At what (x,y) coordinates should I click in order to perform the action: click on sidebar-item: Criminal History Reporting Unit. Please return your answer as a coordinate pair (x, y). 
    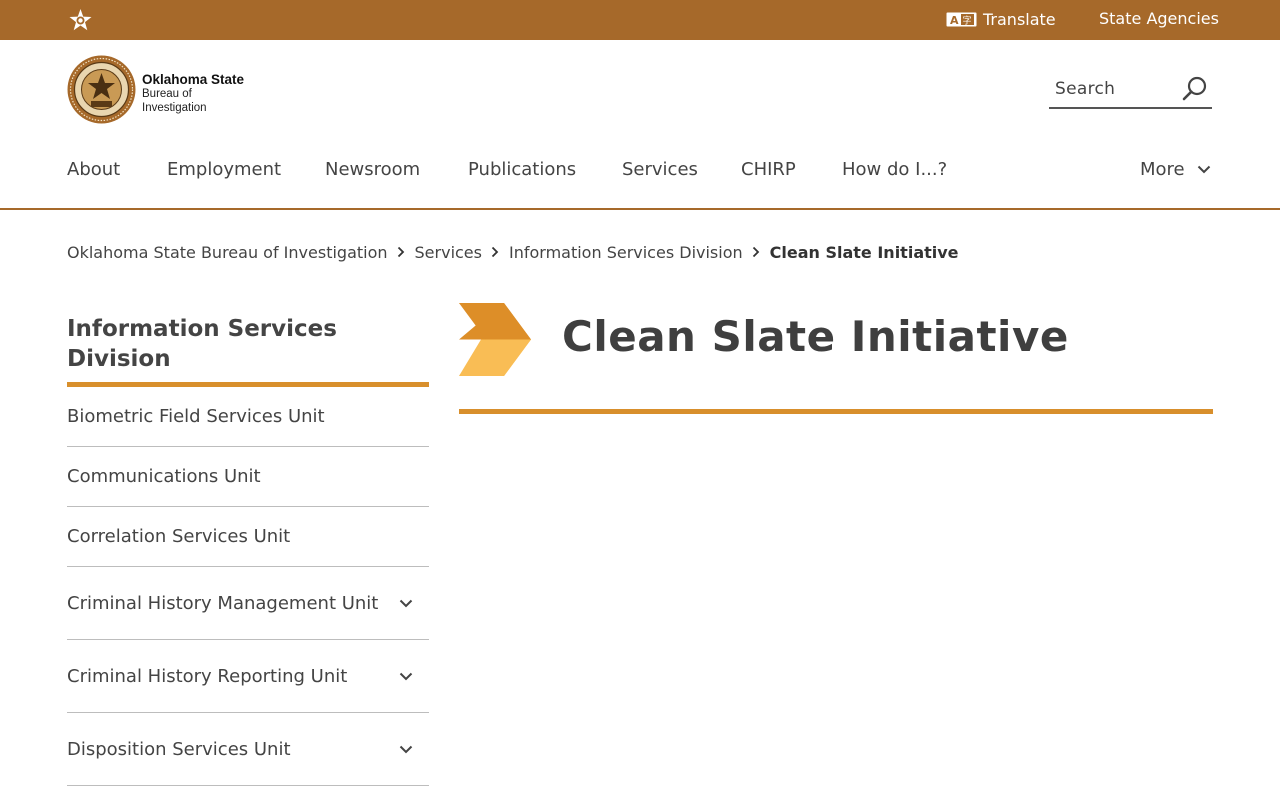
    Looking at the image, I should click on (248, 676).